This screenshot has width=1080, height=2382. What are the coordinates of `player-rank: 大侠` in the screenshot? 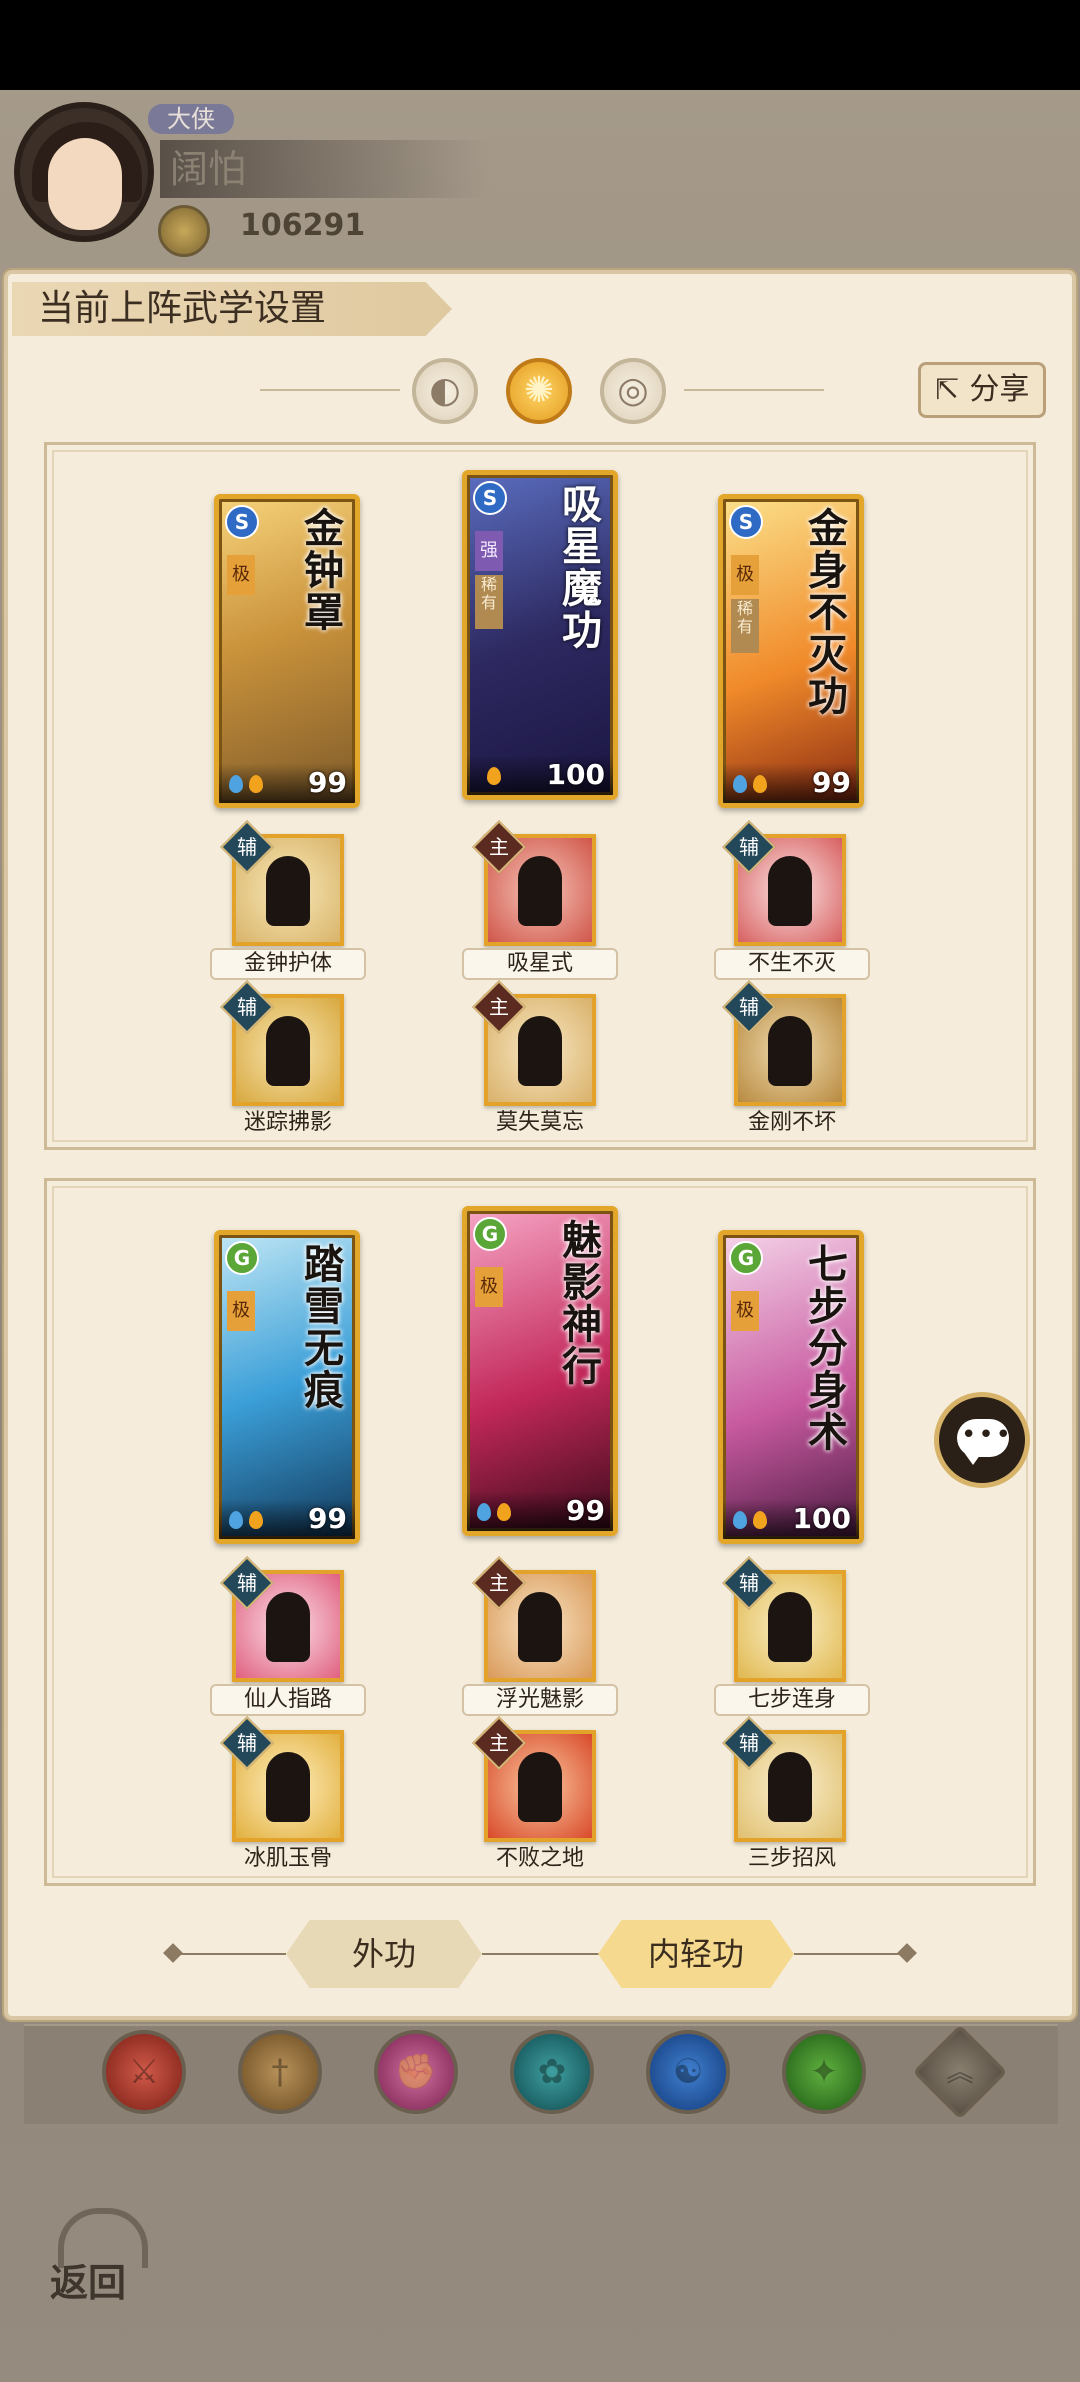 It's located at (191, 119).